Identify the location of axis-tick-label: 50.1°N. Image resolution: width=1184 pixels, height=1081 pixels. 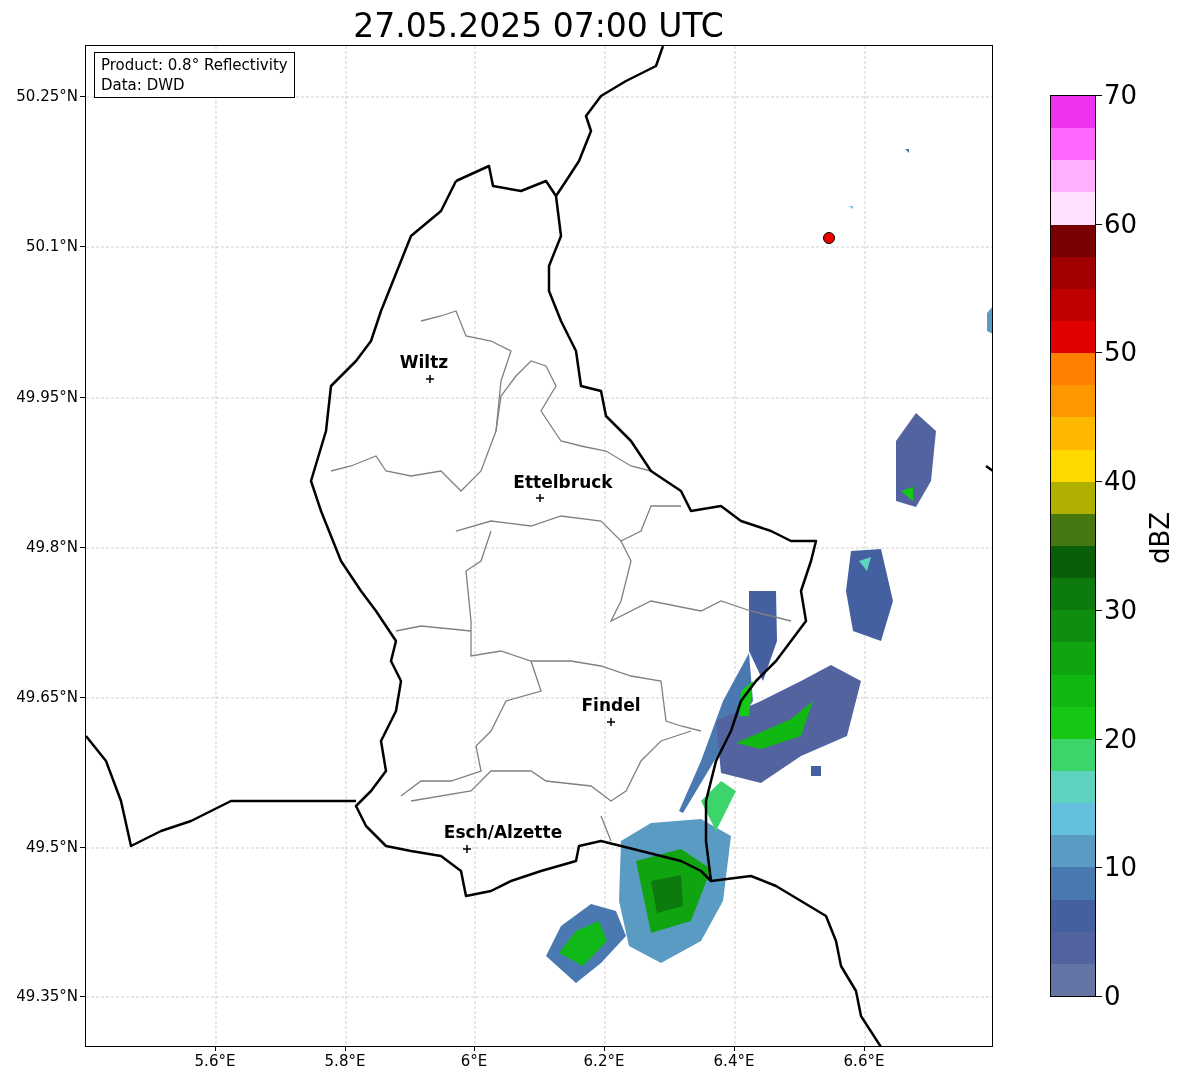
(51, 246).